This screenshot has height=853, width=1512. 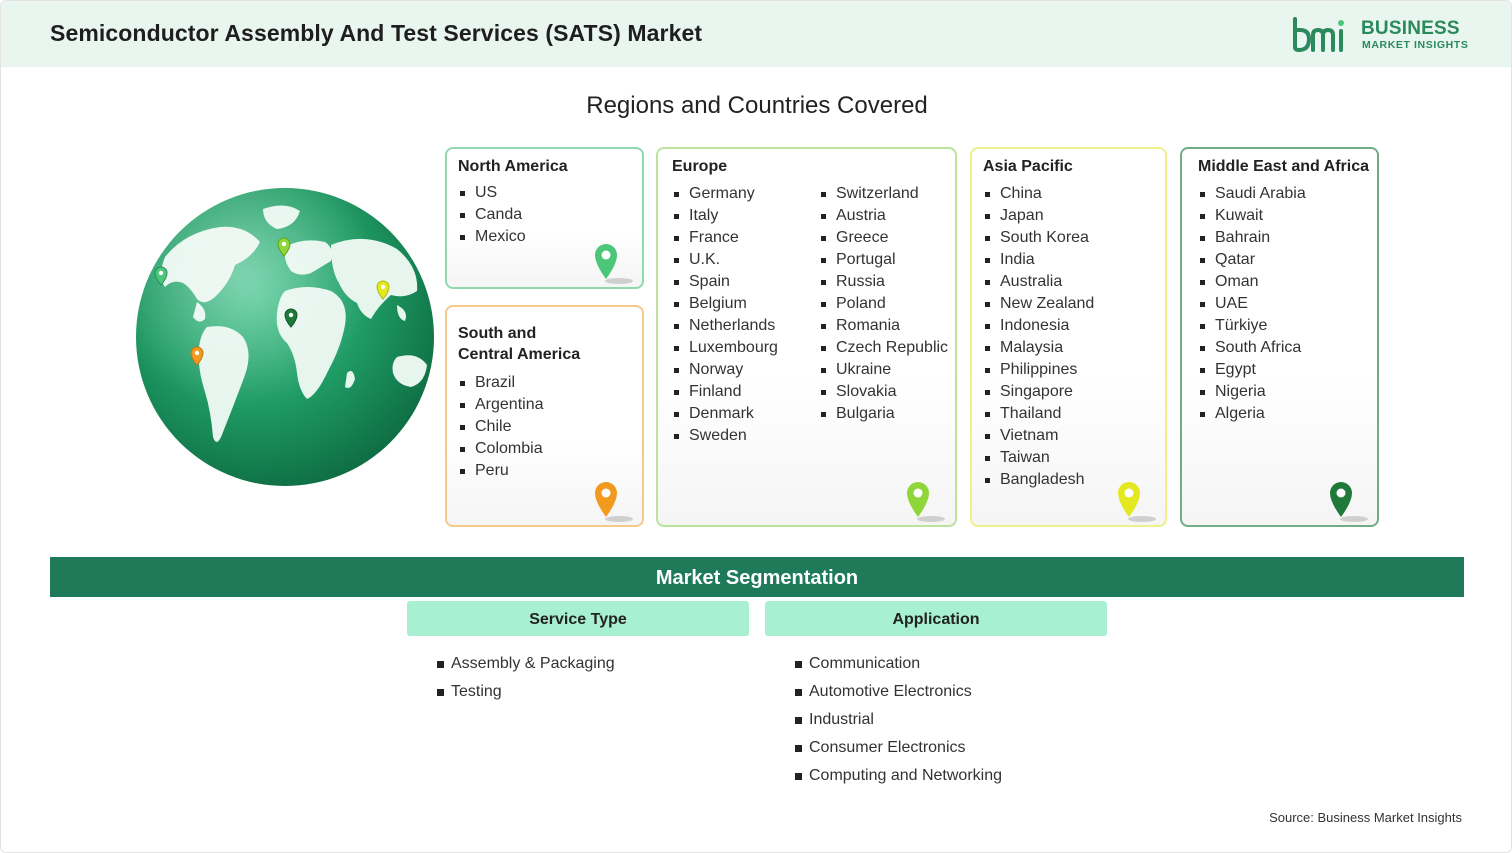 What do you see at coordinates (578, 618) in the screenshot?
I see `segment-header-service-type: Service Type` at bounding box center [578, 618].